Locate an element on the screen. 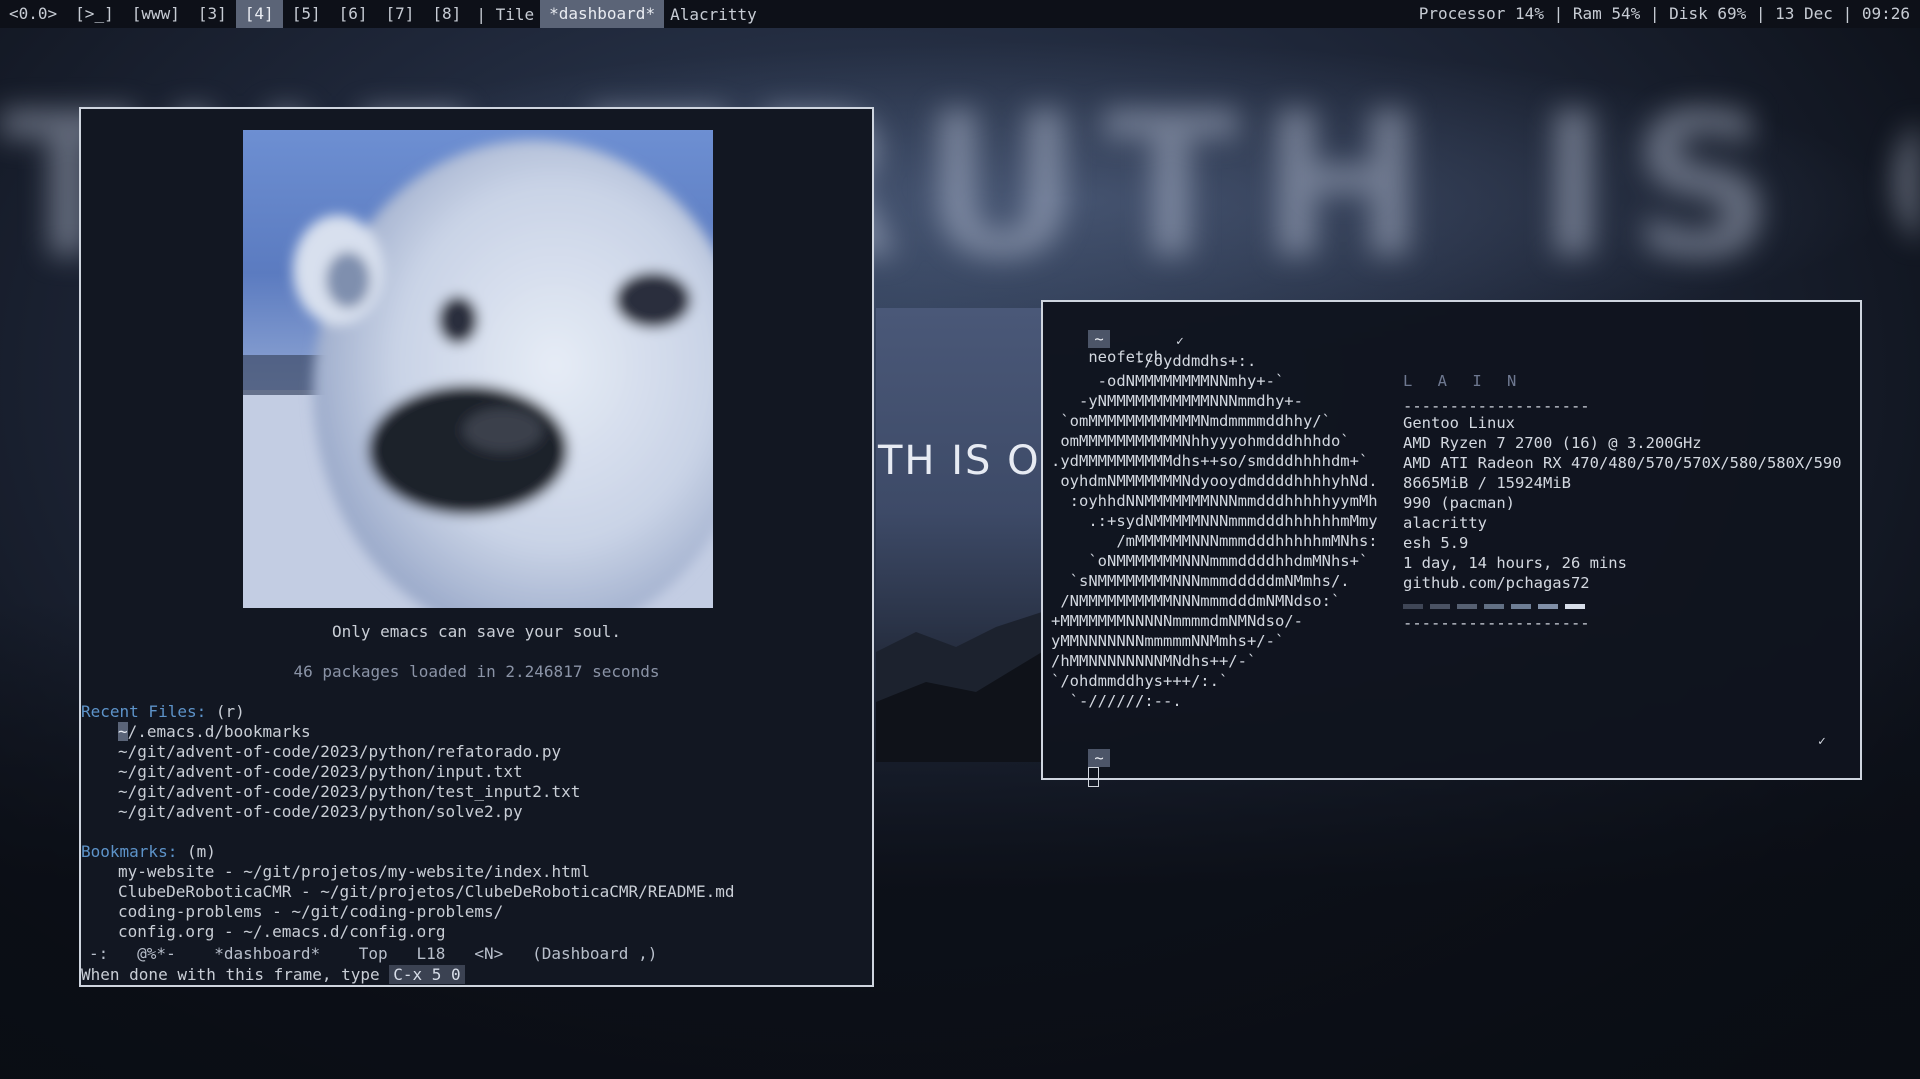 The image size is (1920, 1079). ascii-art-line: `sNMMMMMMMMNNNmmmdddddmNMmhs/. is located at coordinates (1200, 581).